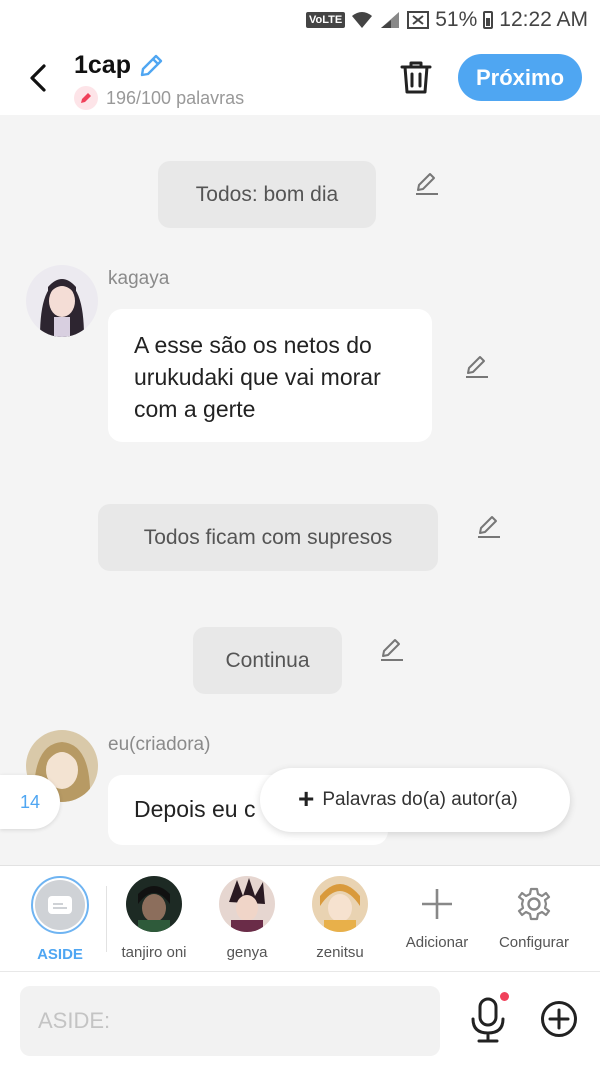  I want to click on narration-bubble: Continua, so click(267, 660).